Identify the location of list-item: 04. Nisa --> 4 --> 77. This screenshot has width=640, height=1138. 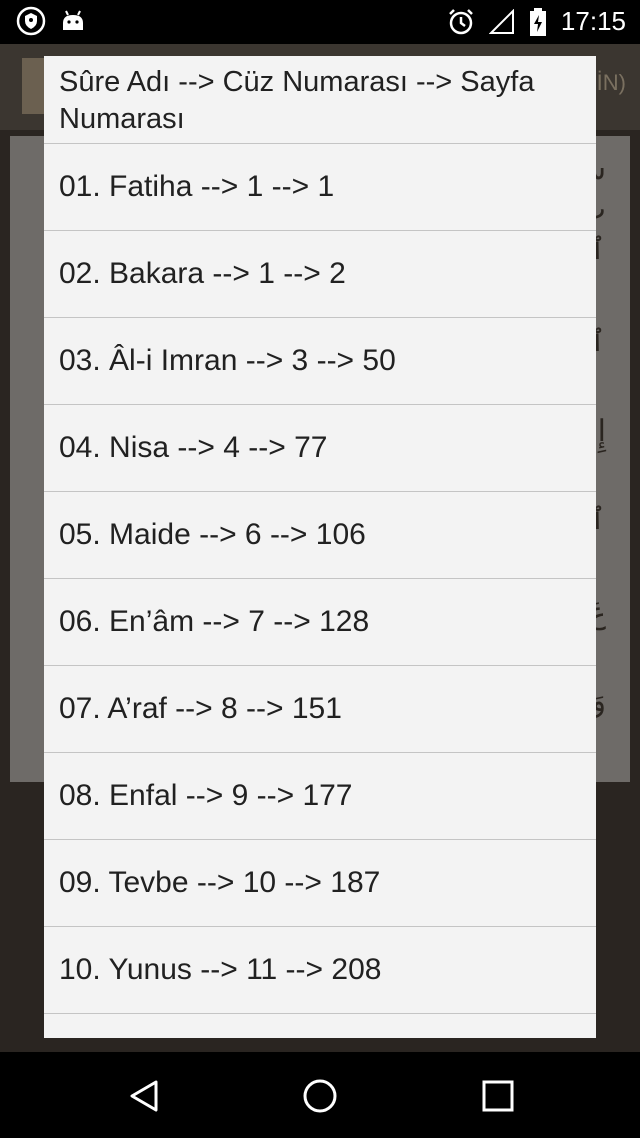
(320, 448).